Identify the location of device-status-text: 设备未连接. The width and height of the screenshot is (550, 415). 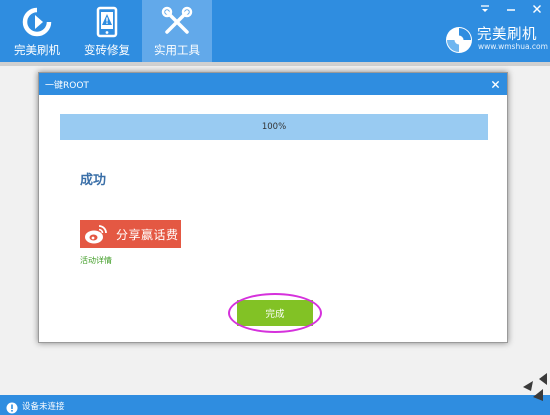
(43, 407).